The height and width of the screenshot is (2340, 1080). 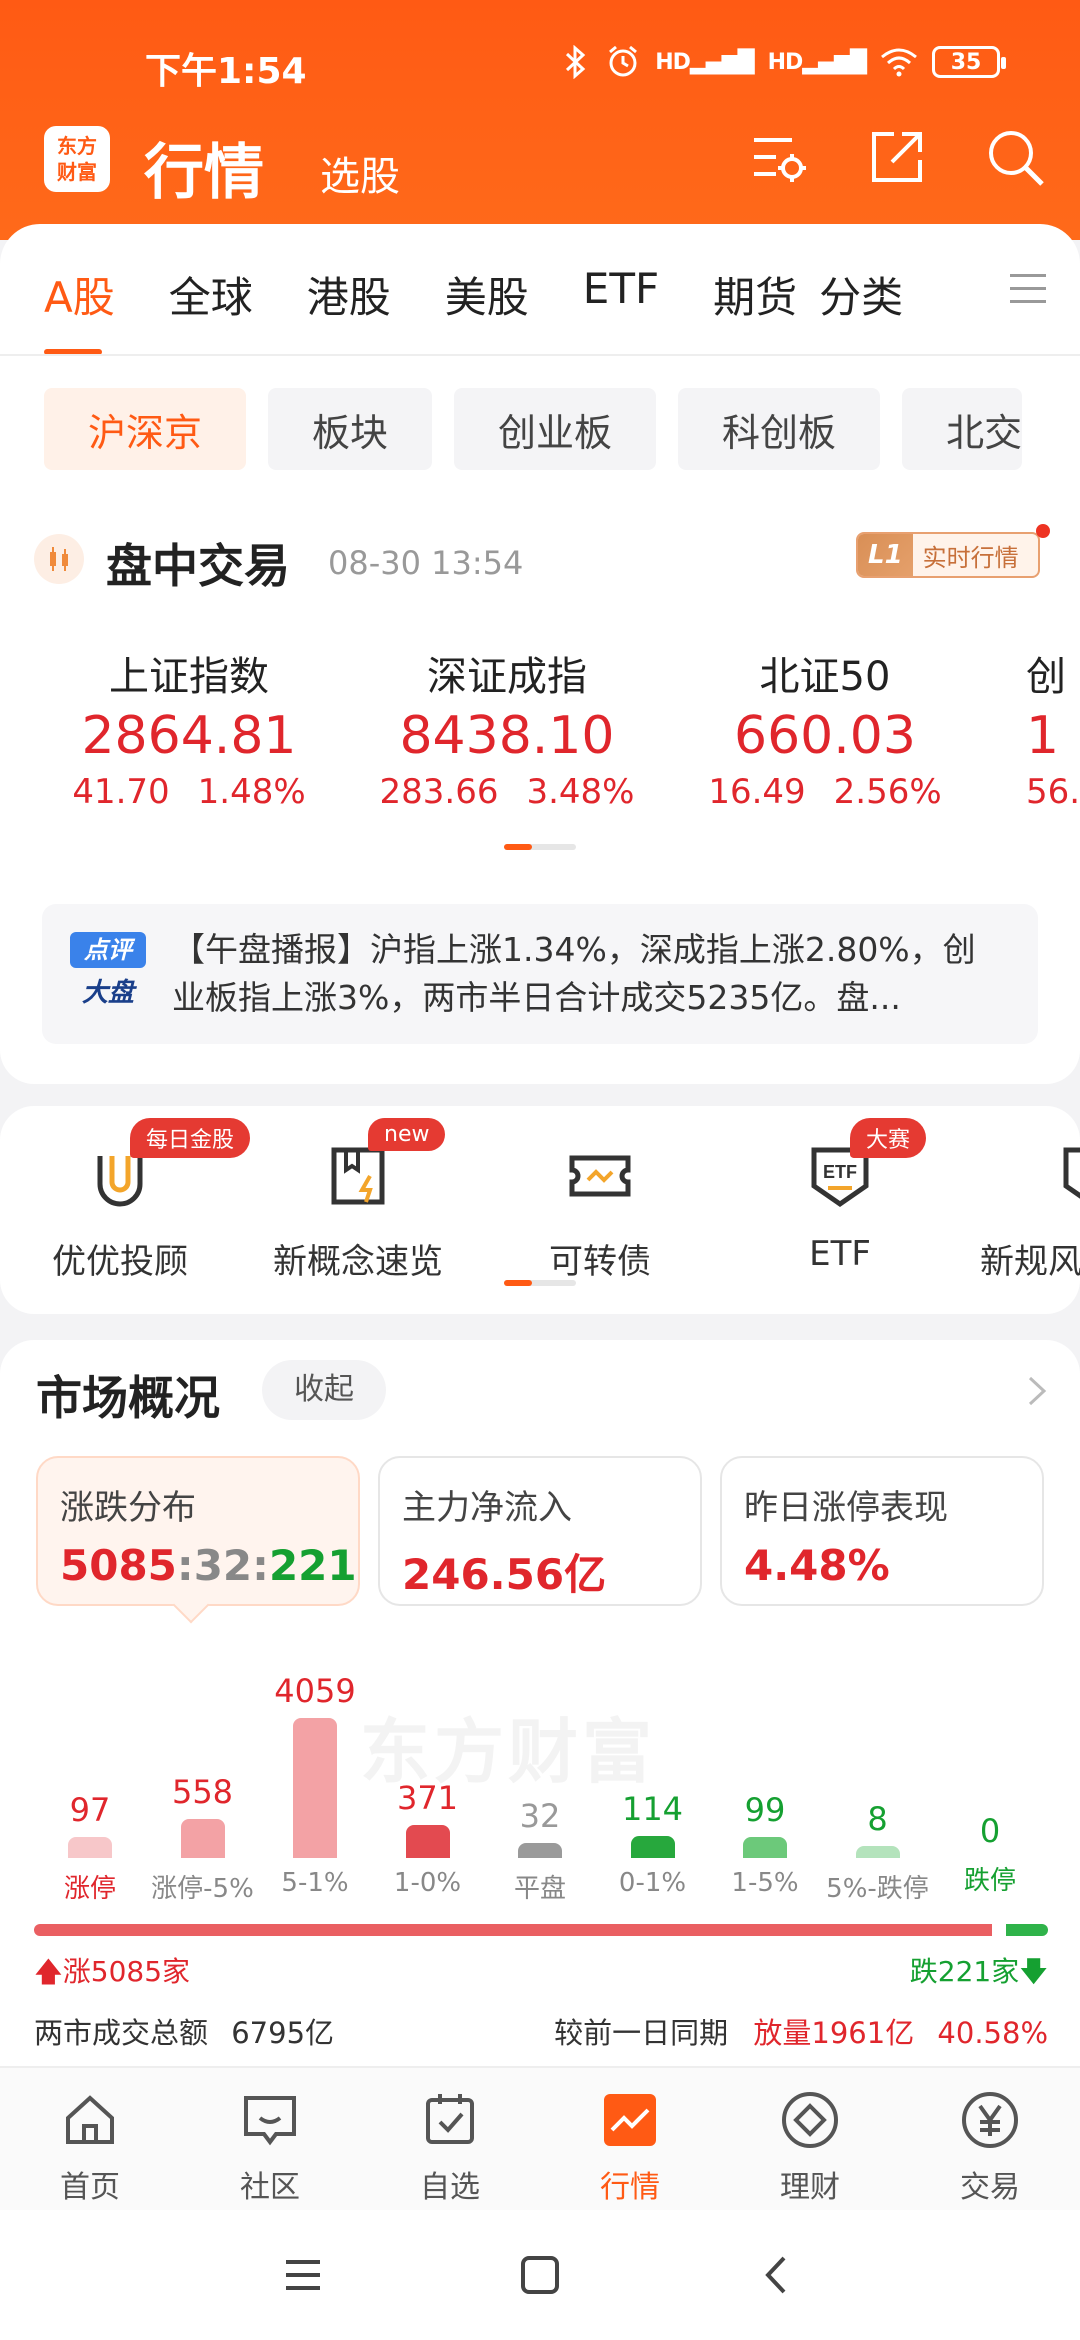 What do you see at coordinates (504, 1574) in the screenshot?
I see `stat-value: 246.56亿` at bounding box center [504, 1574].